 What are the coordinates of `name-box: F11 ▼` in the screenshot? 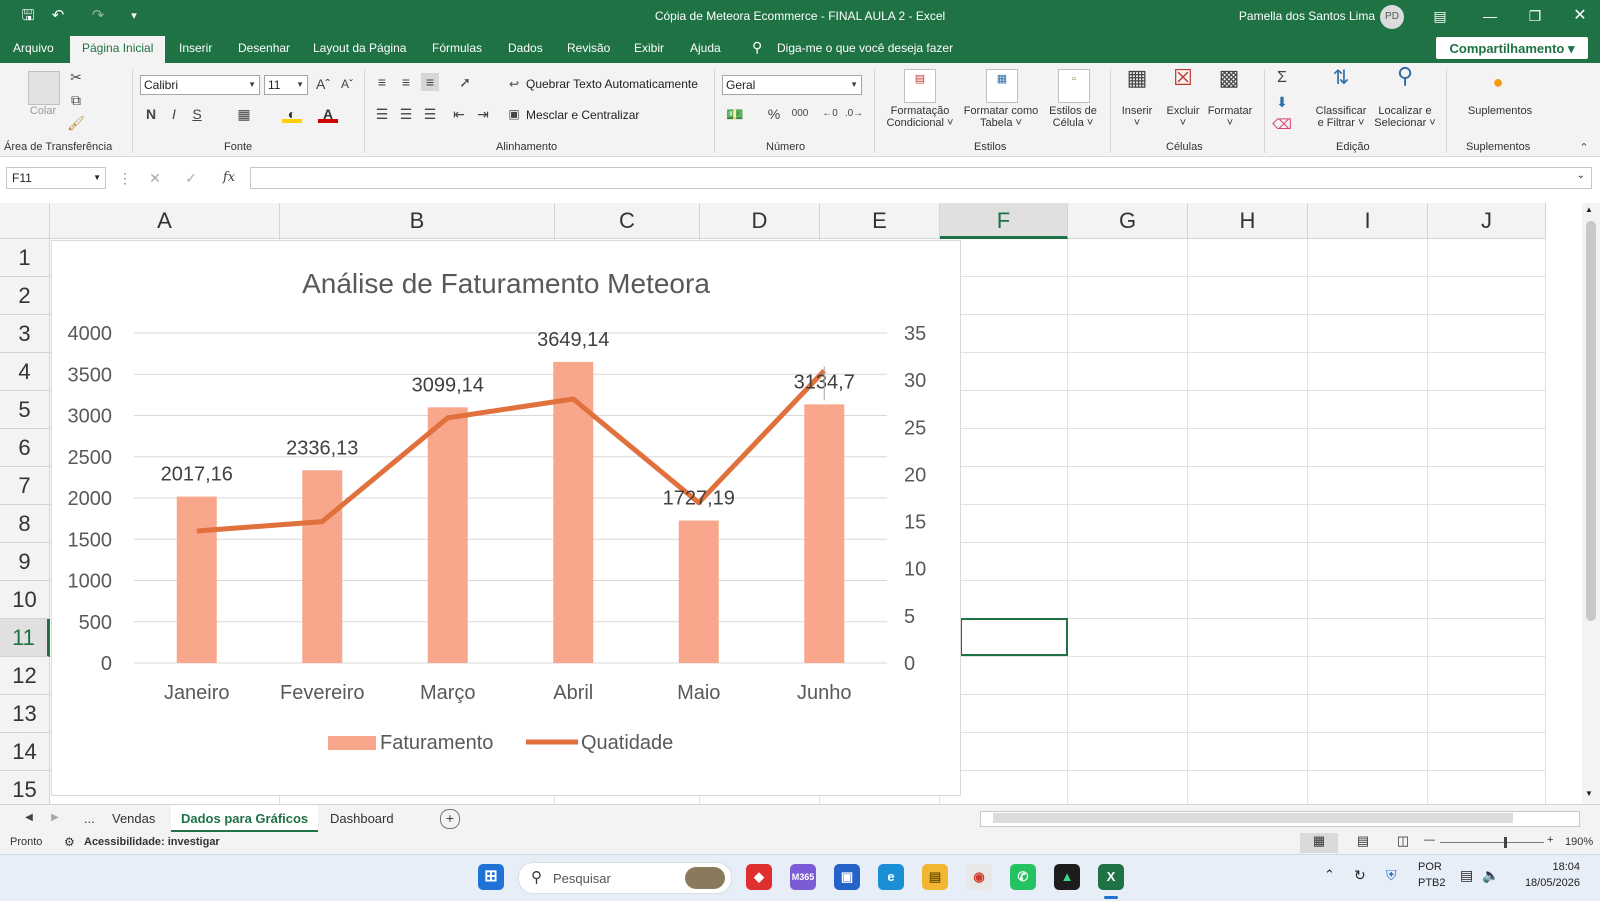 It's located at (56, 178).